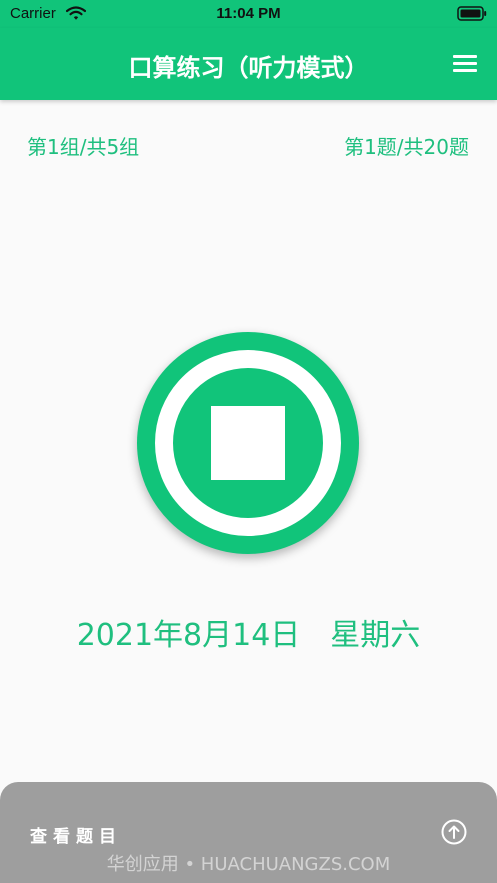  Describe the element at coordinates (248, 832) in the screenshot. I see `question-panel: 查看题目 华创应用 • HUACHUANGZS.COM` at that location.